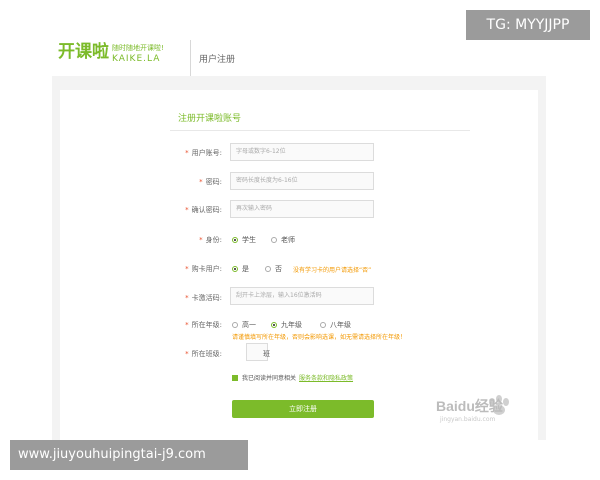 The width and height of the screenshot is (600, 480). What do you see at coordinates (469, 406) in the screenshot?
I see `watermark-text: Baidu经验` at bounding box center [469, 406].